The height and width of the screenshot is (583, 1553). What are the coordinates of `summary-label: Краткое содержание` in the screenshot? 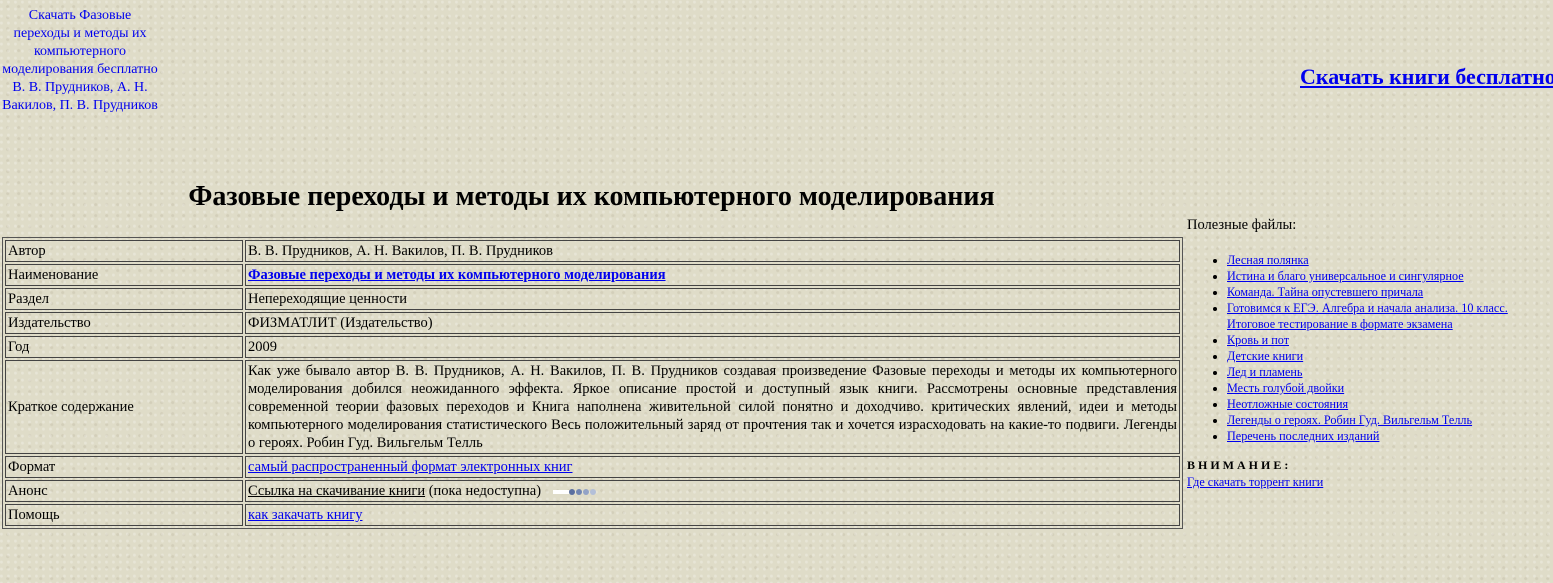 It's located at (124, 407).